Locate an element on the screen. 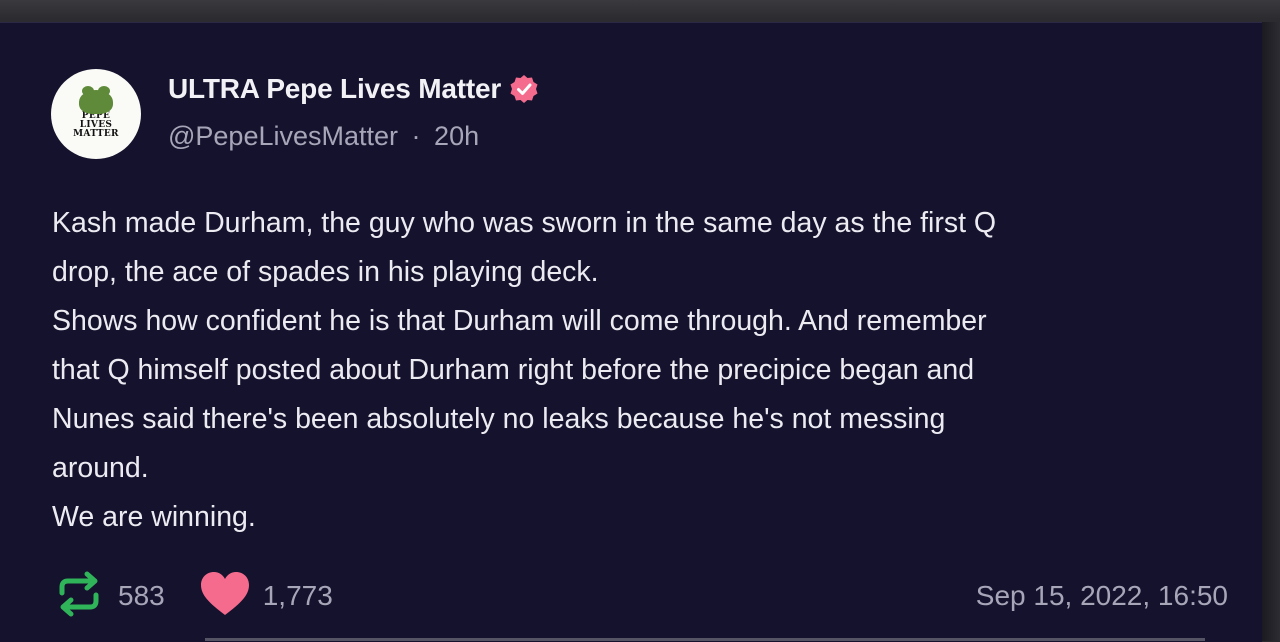  author-avatar: PEPE LIVES MATTER is located at coordinates (96, 114).